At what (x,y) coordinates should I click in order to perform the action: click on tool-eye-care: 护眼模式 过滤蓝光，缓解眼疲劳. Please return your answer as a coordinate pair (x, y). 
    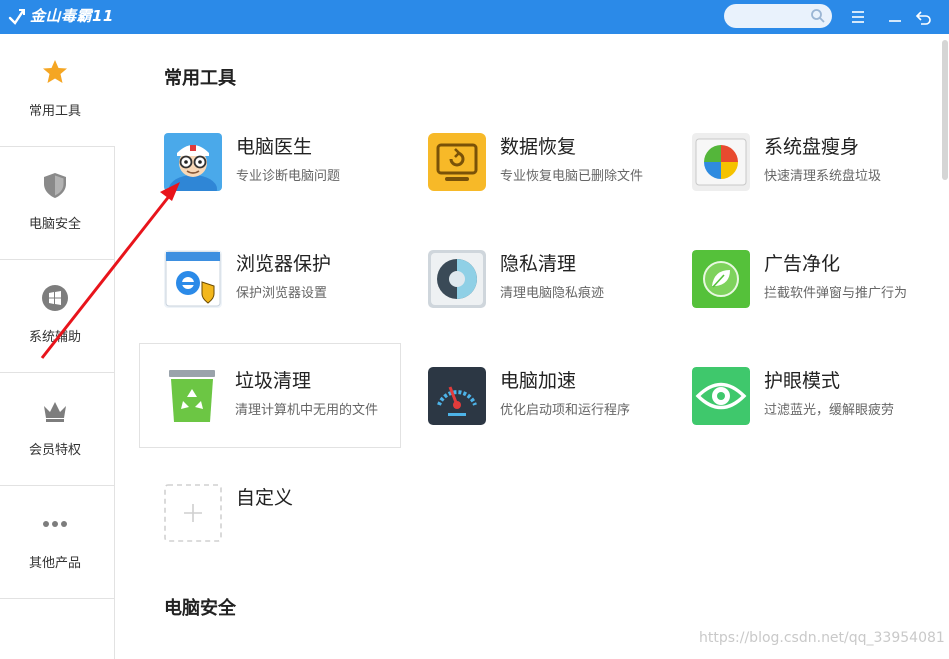
    Looking at the image, I should click on (800, 396).